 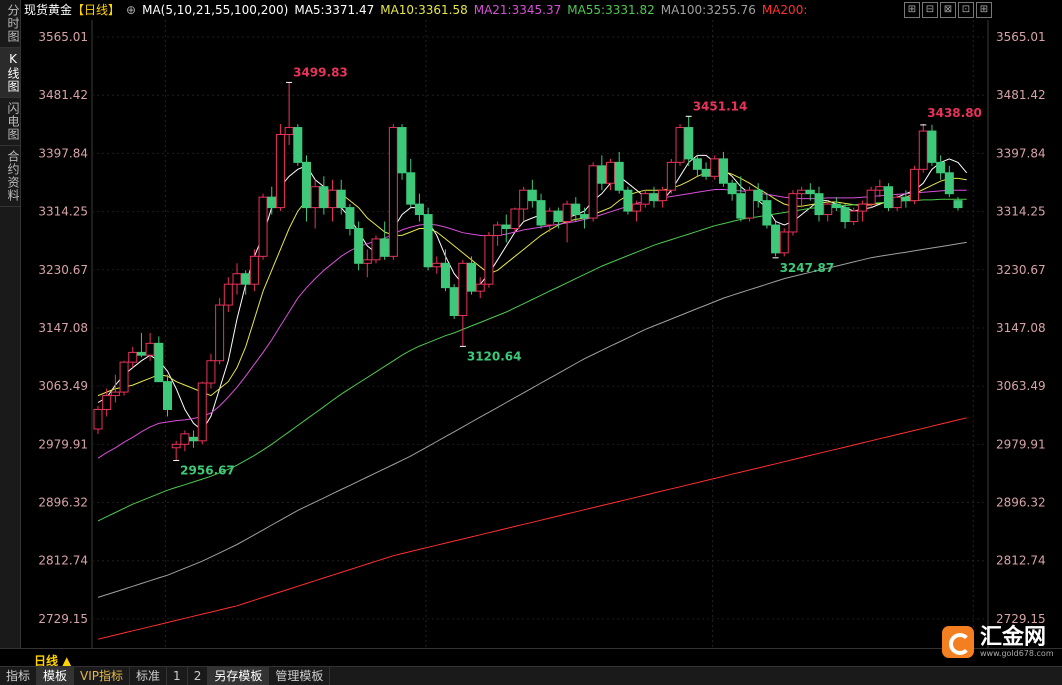 What do you see at coordinates (424, 10) in the screenshot?
I see `ma10-value: MA10:3361.58` at bounding box center [424, 10].